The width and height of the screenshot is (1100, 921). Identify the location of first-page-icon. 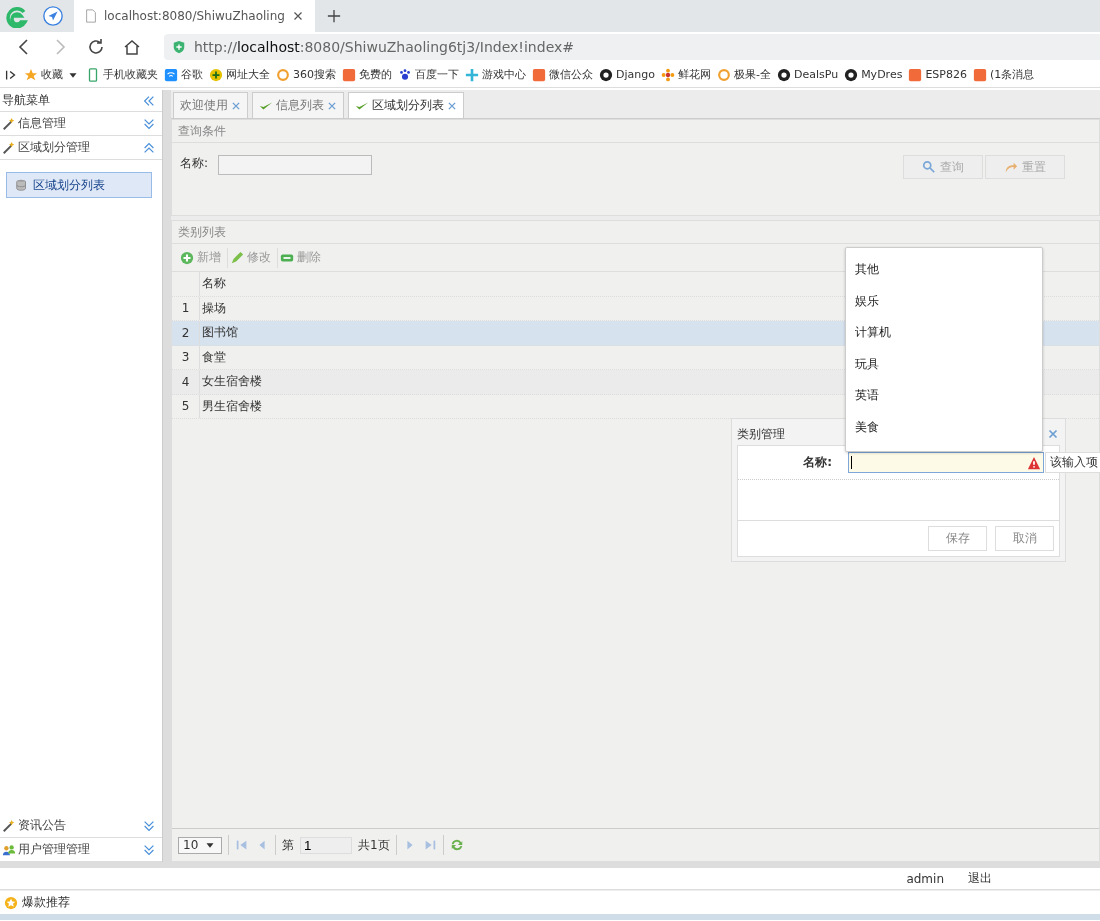
(242, 845).